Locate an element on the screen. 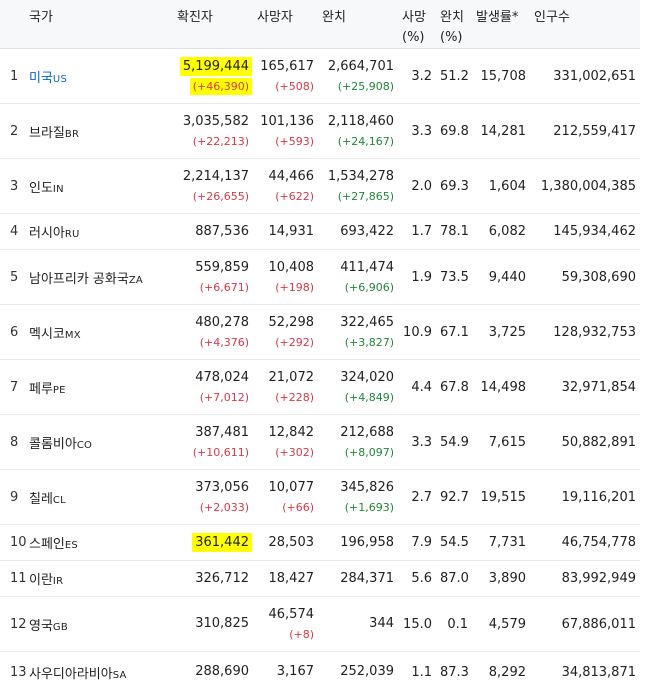  death-rate-cell: 3.3 is located at coordinates (417, 131).